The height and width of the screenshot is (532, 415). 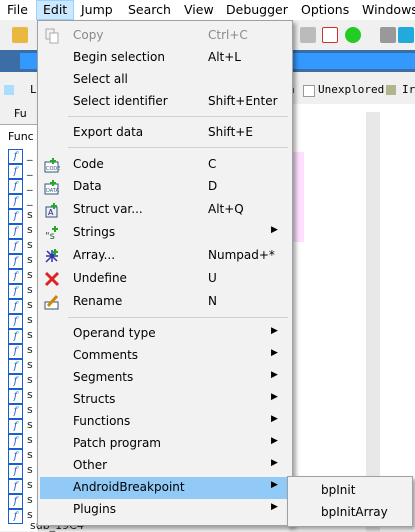 I want to click on menu-item-code: CODE Code C, so click(x=165, y=165).